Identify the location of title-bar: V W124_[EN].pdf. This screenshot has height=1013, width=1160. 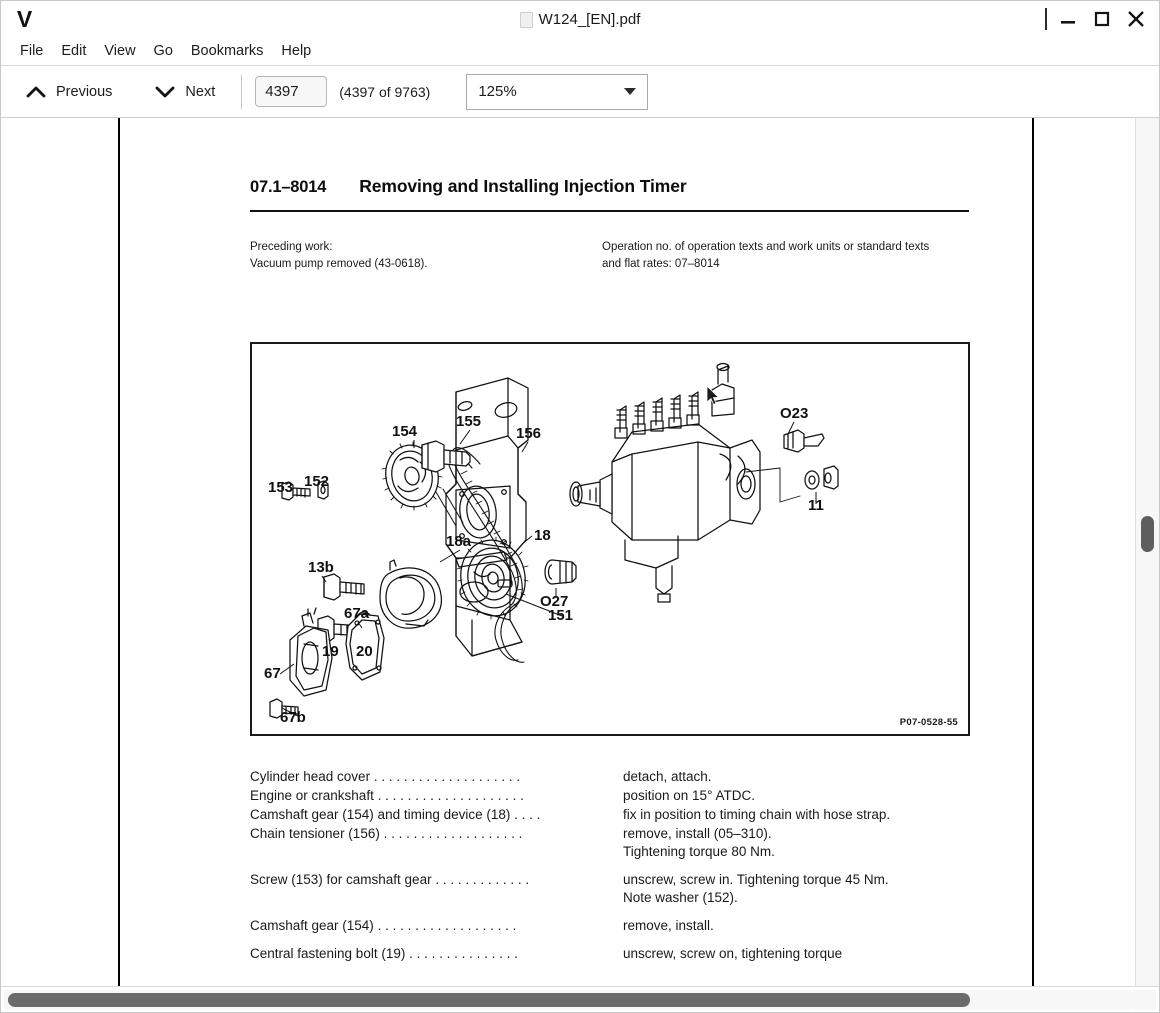
(580, 19).